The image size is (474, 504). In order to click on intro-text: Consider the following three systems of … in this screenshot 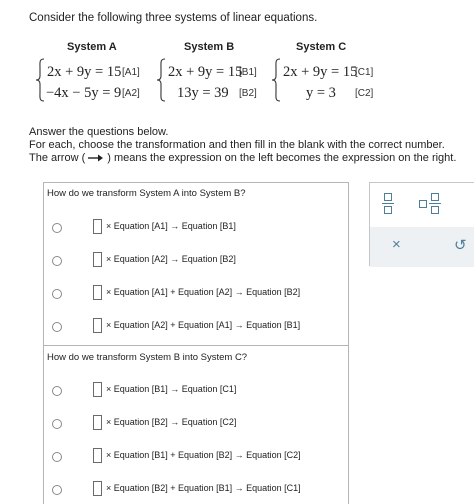, I will do `click(173, 18)`.